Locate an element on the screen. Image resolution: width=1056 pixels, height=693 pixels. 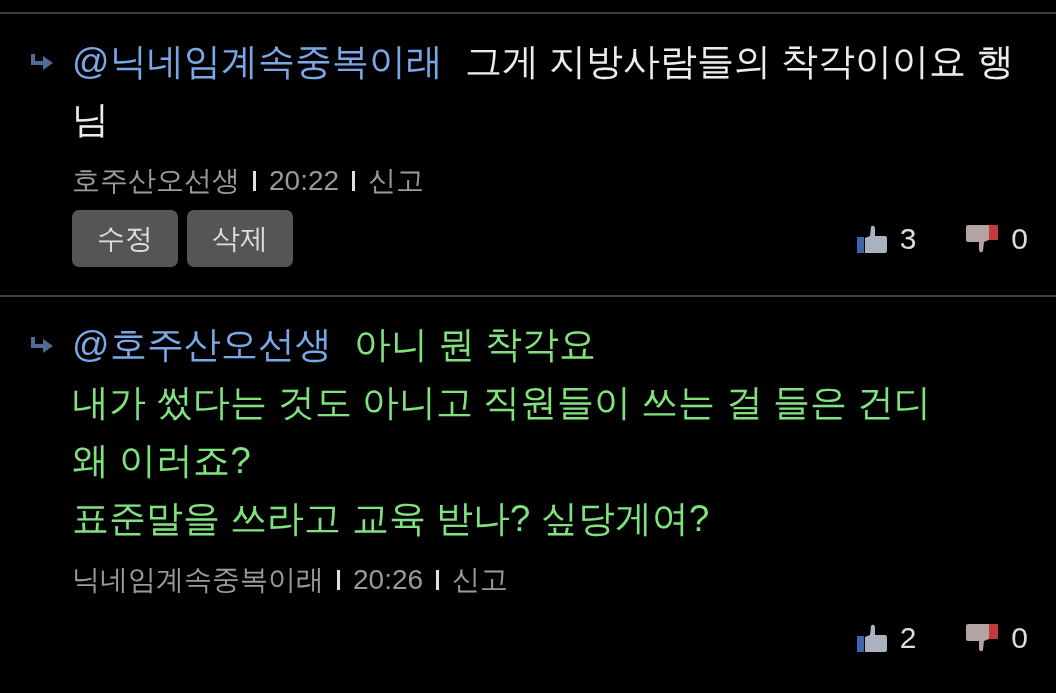
timestamp: 20:22 is located at coordinates (304, 181).